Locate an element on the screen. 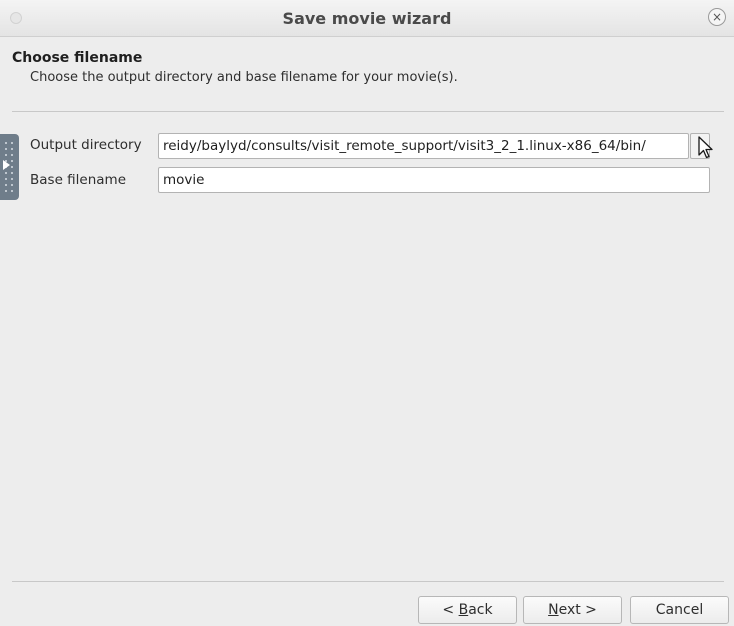 The width and height of the screenshot is (734, 626). next-button: Next > is located at coordinates (572, 610).